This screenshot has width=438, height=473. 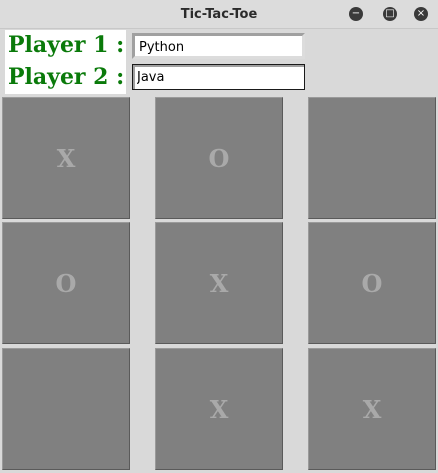 What do you see at coordinates (372, 283) in the screenshot?
I see `board-cell-6: O` at bounding box center [372, 283].